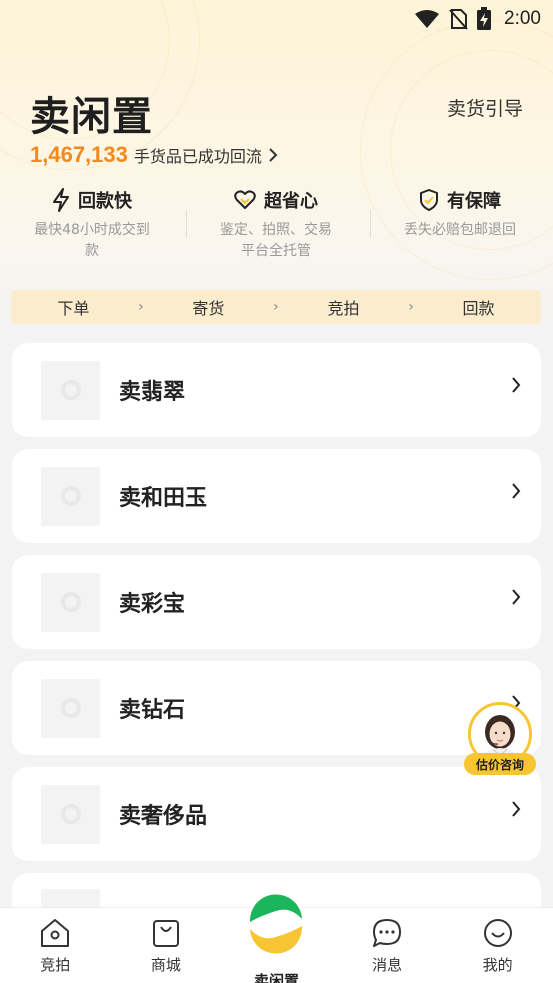  Describe the element at coordinates (276, 390) in the screenshot. I see `category-card-jadeite: 卖翡翠` at that location.